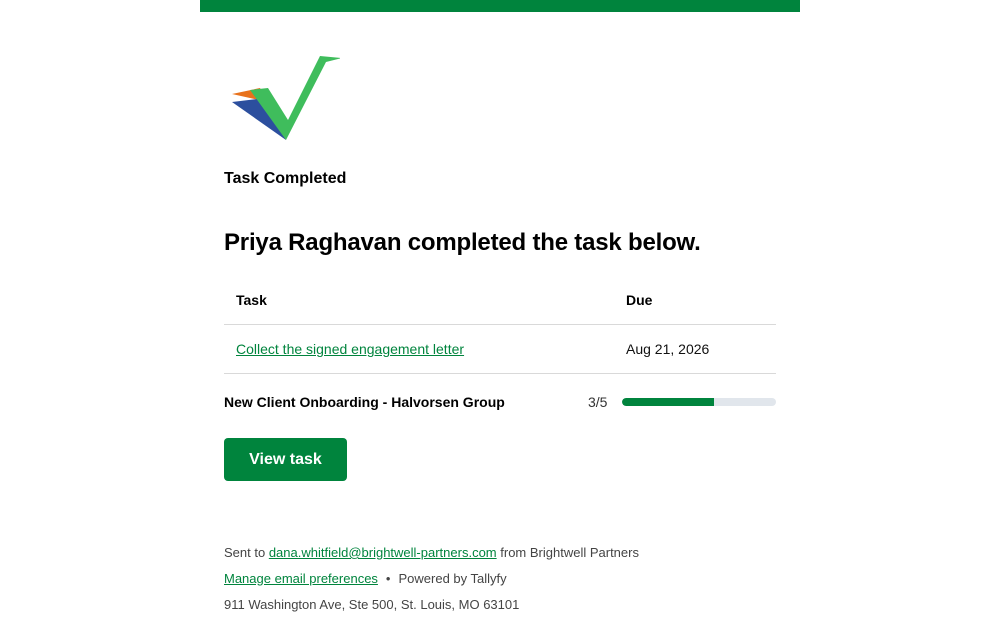 This screenshot has width=1000, height=633. I want to click on due-date: Aug 21, 2026, so click(668, 349).